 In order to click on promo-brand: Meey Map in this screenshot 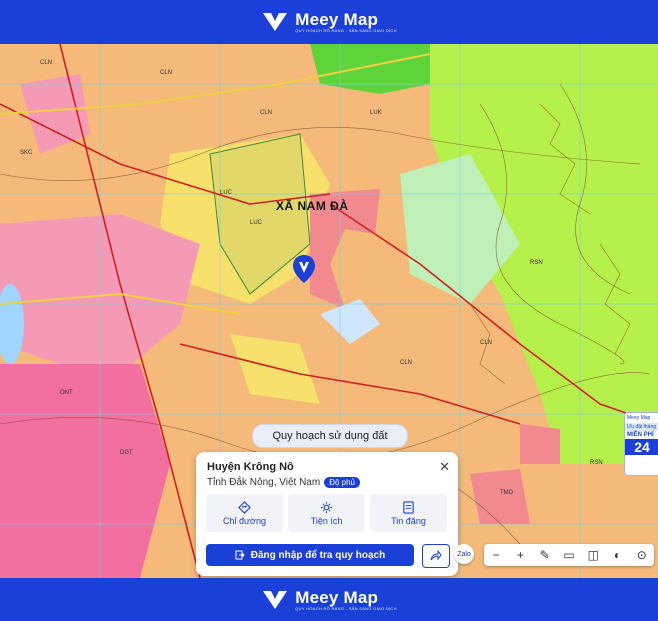, I will do `click(639, 418)`.